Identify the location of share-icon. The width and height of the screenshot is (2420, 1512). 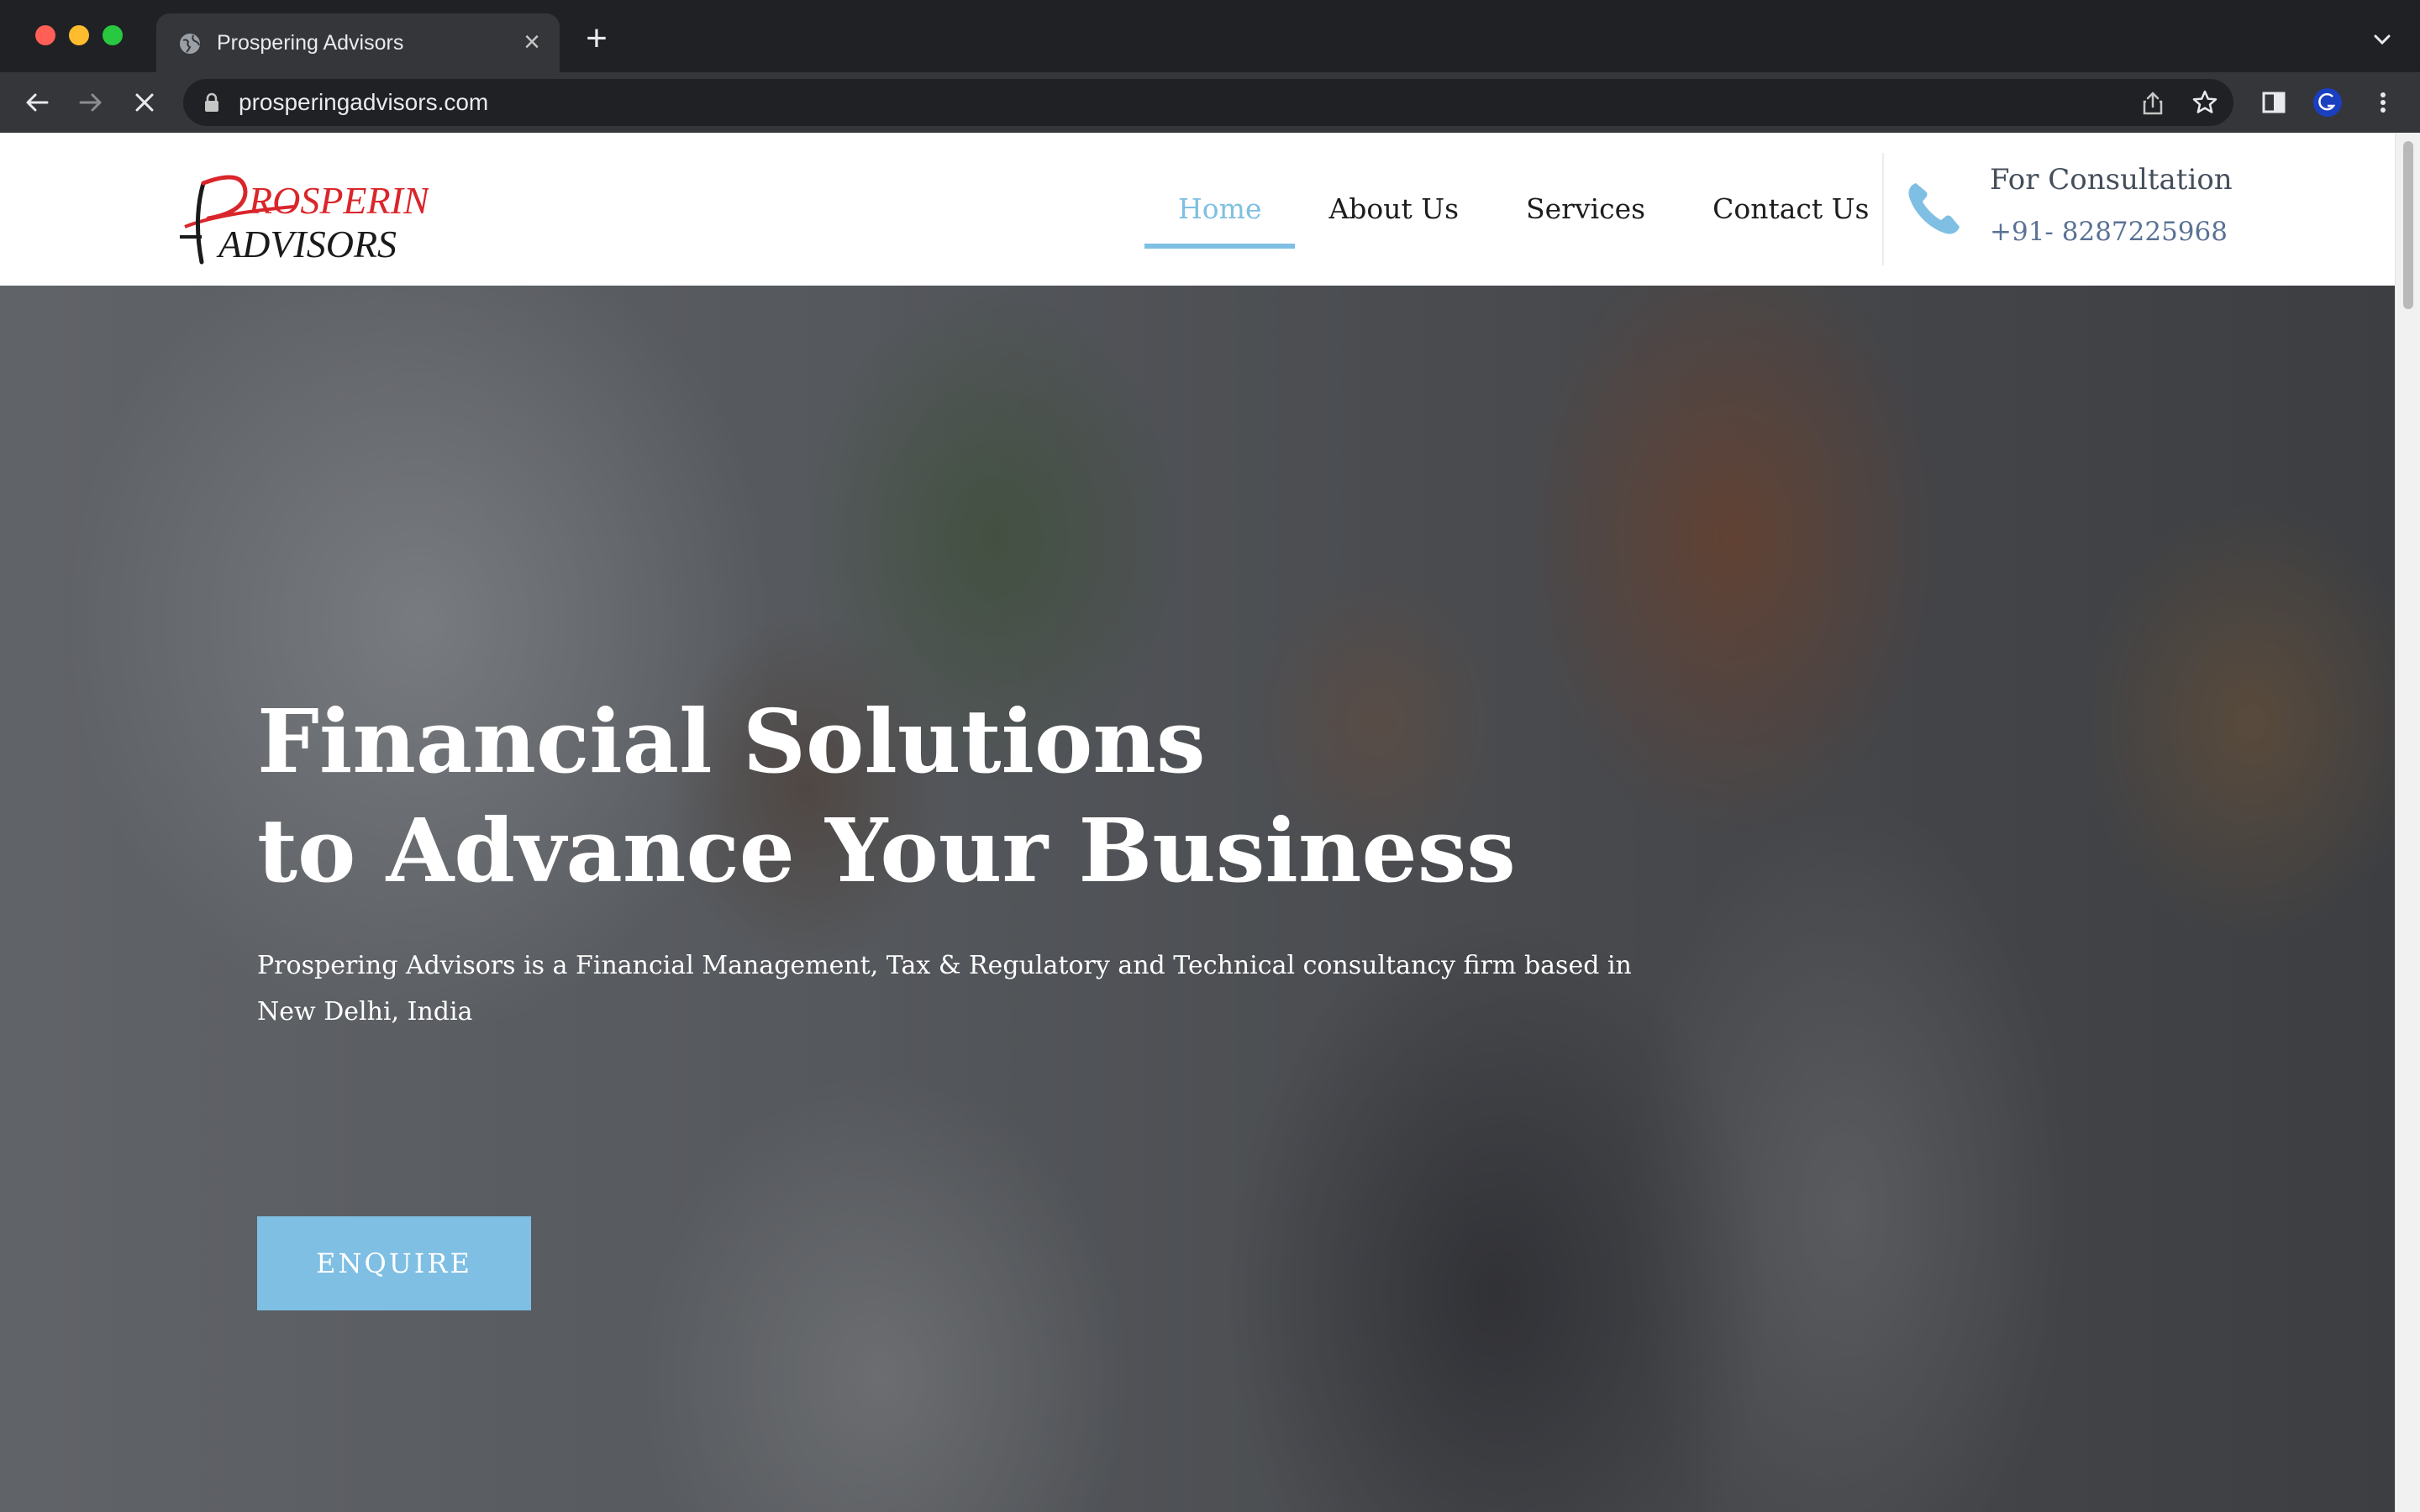
(2153, 103).